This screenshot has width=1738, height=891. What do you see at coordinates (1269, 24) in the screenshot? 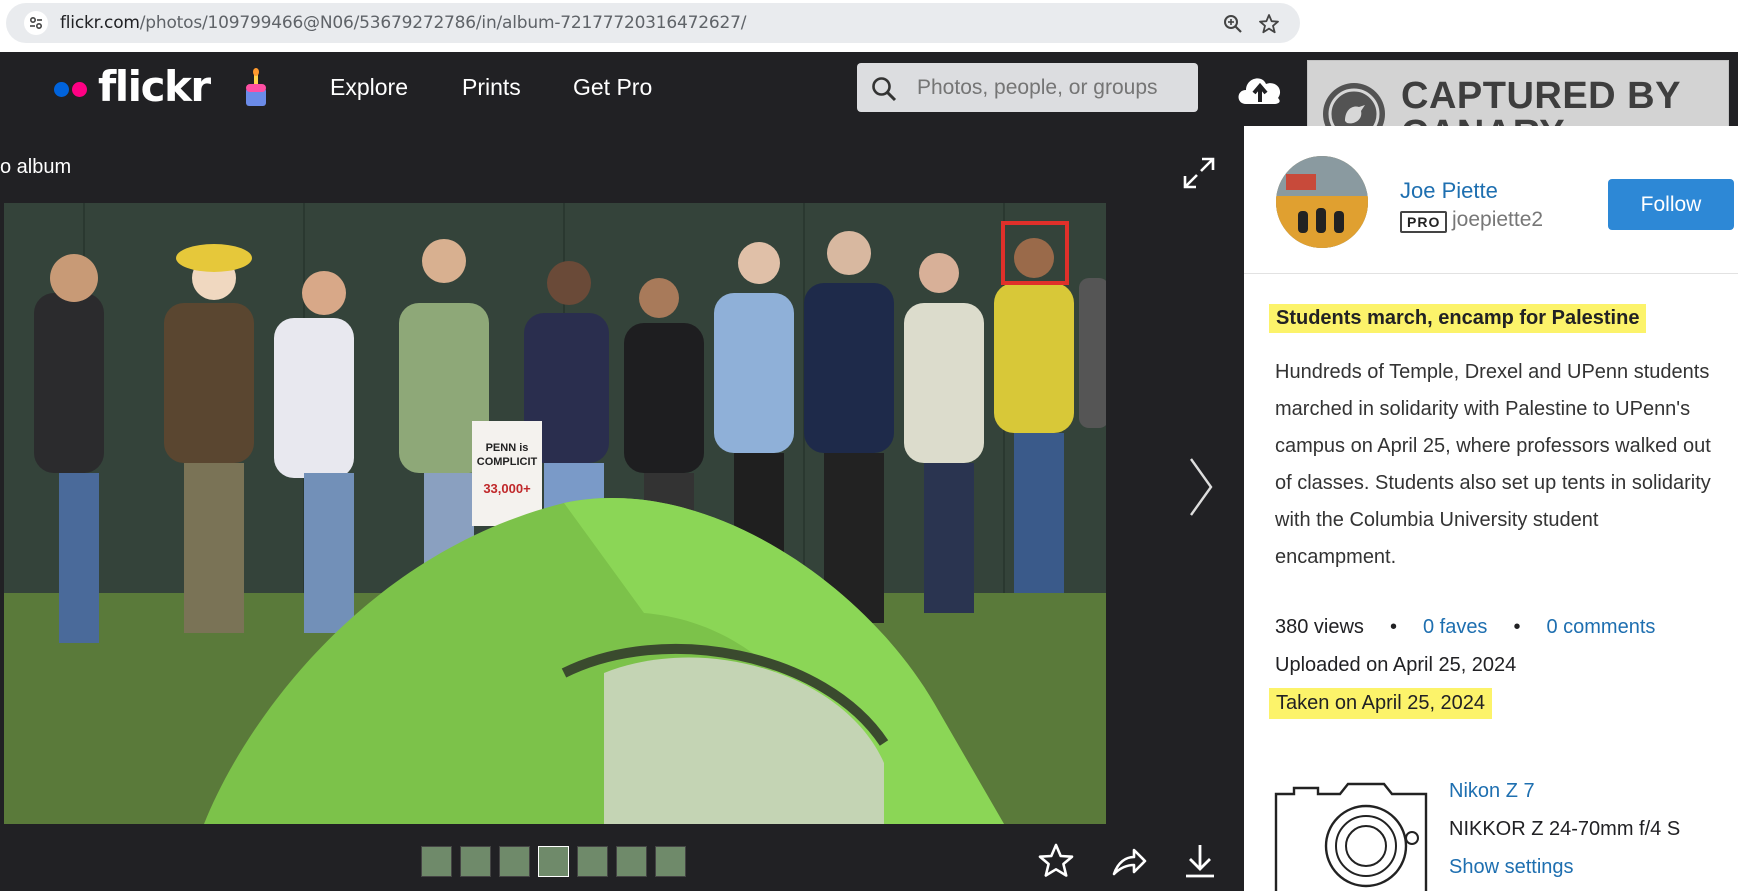
I see `bookmark-star-icon` at bounding box center [1269, 24].